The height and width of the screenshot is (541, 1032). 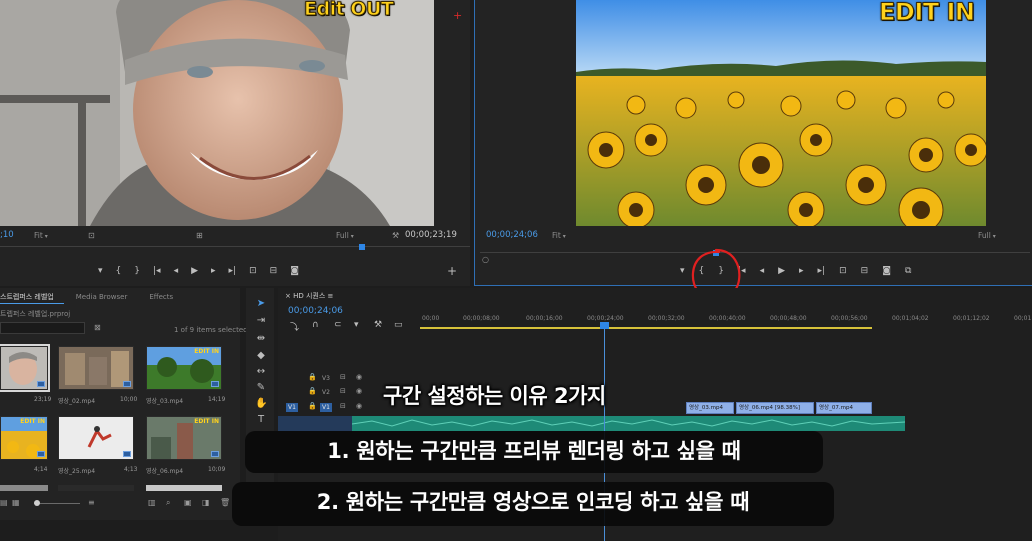 I want to click on play-button: ▶, so click(x=194, y=271).